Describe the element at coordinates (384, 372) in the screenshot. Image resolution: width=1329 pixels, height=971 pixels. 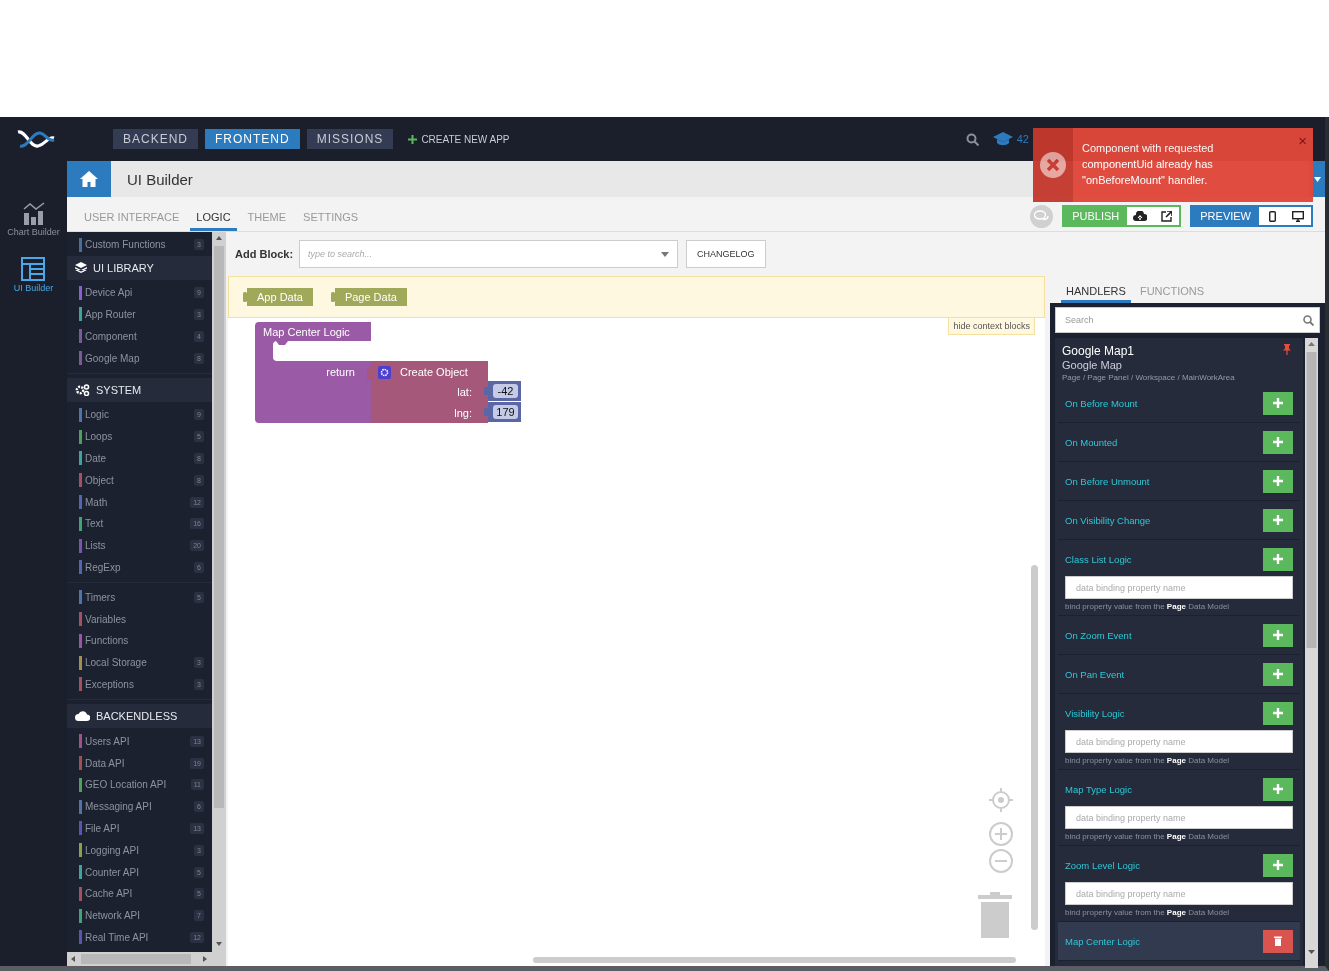
I see `gear-icon` at that location.